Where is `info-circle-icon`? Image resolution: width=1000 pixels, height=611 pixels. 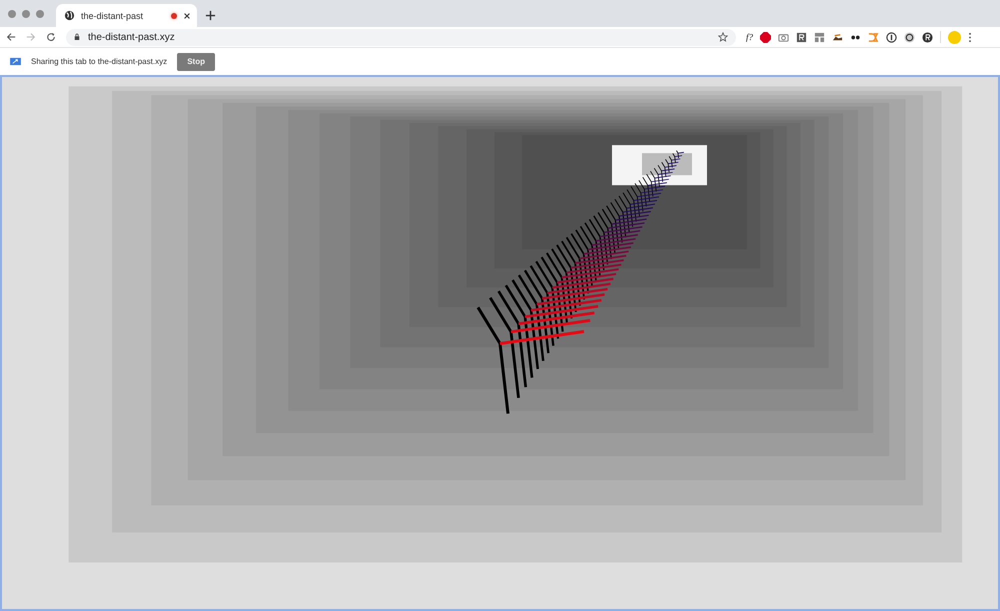
info-circle-icon is located at coordinates (892, 37).